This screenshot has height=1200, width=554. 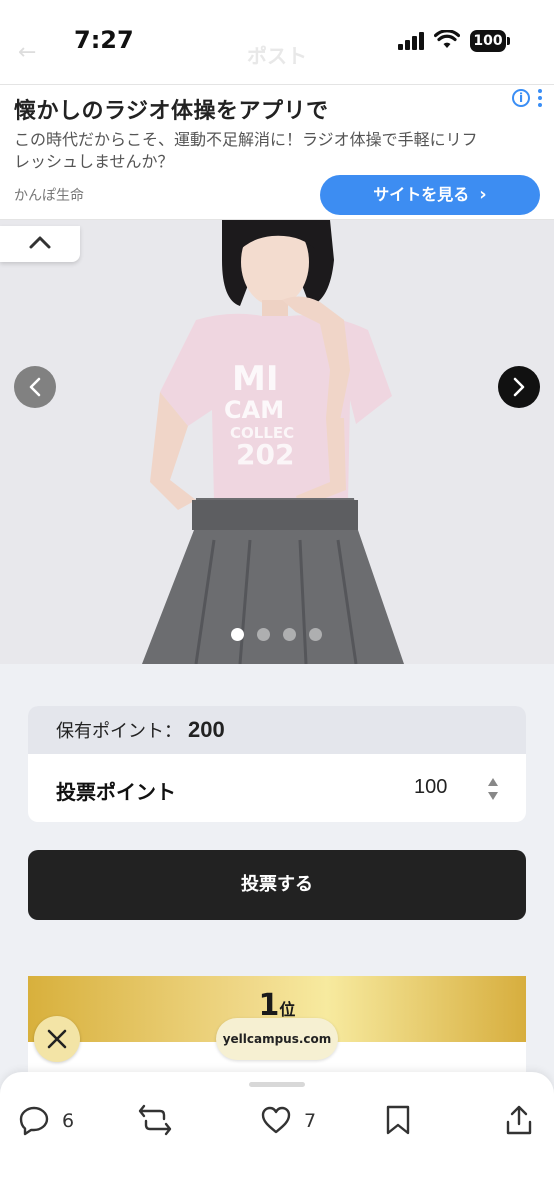 What do you see at coordinates (277, 730) in the screenshot?
I see `held-points-row: 保有ポイント： 200` at bounding box center [277, 730].